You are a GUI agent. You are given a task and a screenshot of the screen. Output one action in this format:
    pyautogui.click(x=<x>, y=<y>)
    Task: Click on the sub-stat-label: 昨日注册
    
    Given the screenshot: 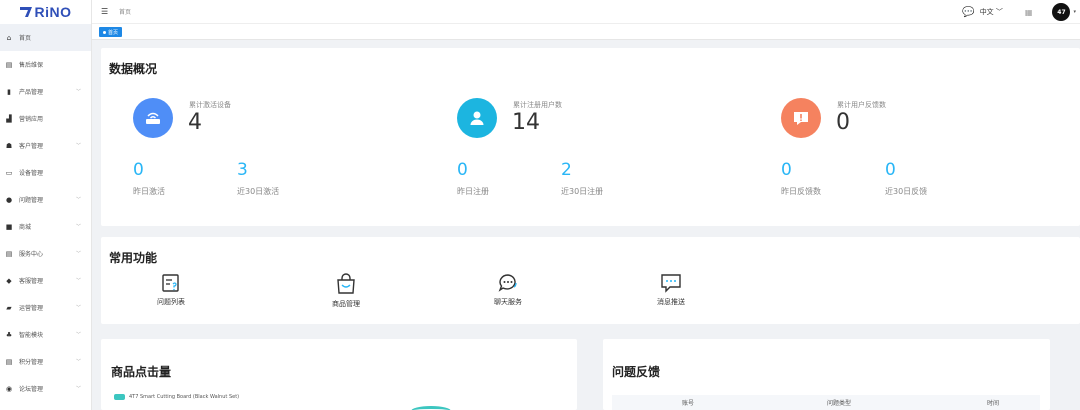 What is the action you would take?
    pyautogui.click(x=473, y=191)
    